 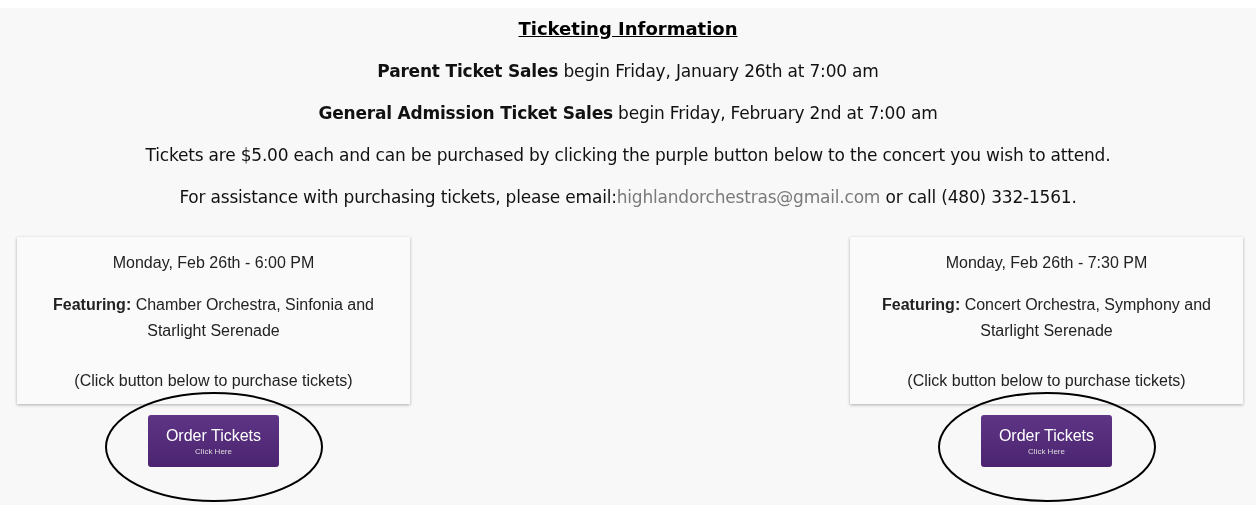 I want to click on concert-date: Monday, Feb 26th - 6:00 PM, so click(x=213, y=263).